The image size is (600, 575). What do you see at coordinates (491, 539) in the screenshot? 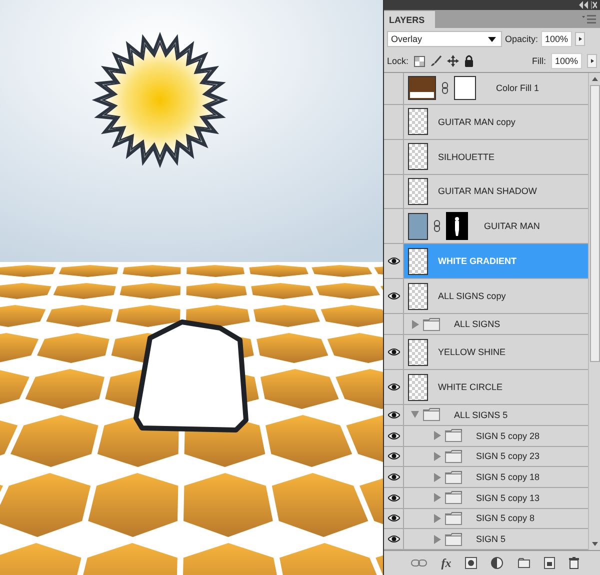
I see `layer-name: SIGN 5` at bounding box center [491, 539].